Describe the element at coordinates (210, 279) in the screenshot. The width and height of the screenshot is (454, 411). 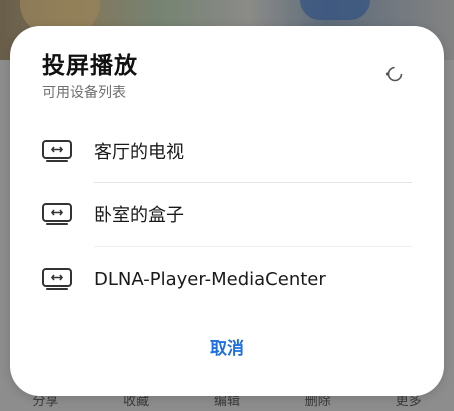
I see `device-label: DLNA-Player-MediaCenter` at that location.